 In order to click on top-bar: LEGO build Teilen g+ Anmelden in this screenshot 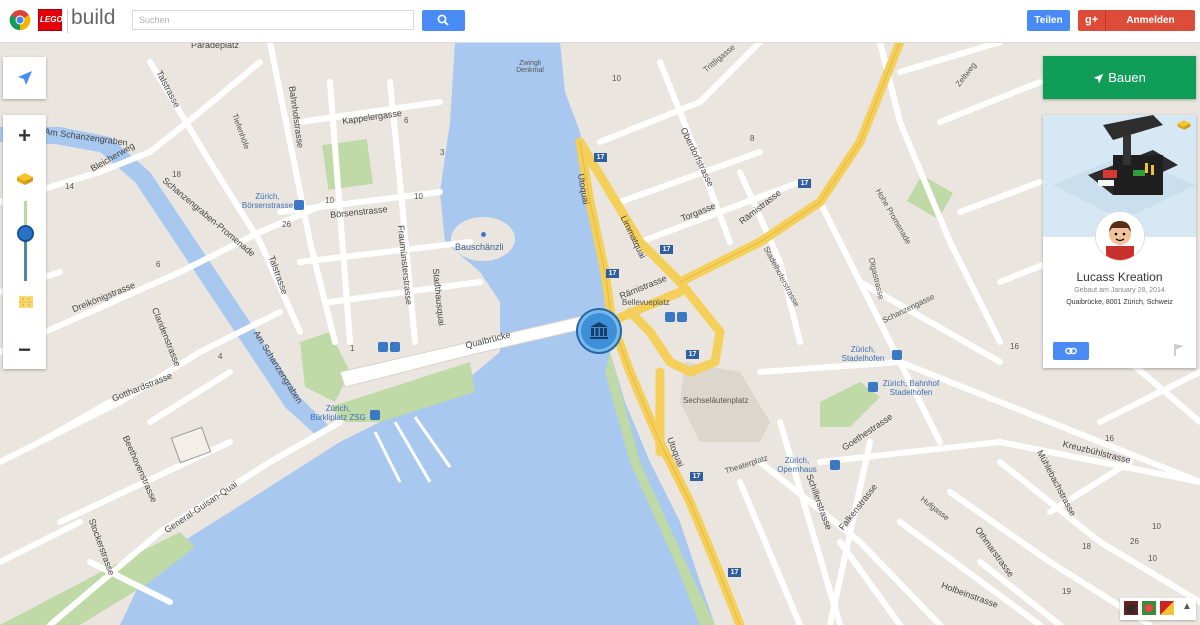, I will do `click(600, 21)`.